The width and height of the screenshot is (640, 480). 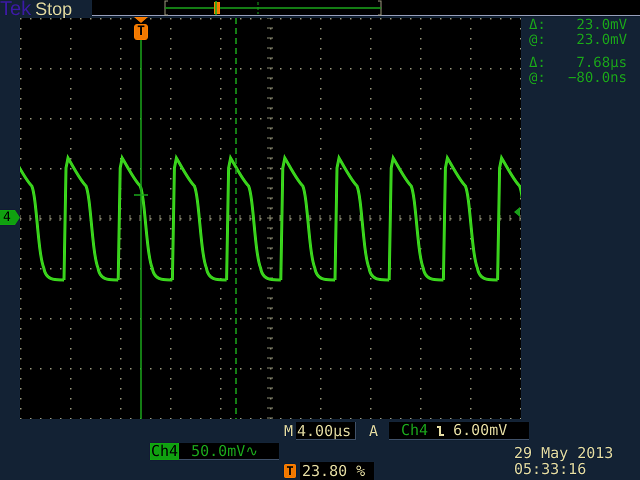 What do you see at coordinates (374, 431) in the screenshot?
I see `trigger-label: A` at bounding box center [374, 431].